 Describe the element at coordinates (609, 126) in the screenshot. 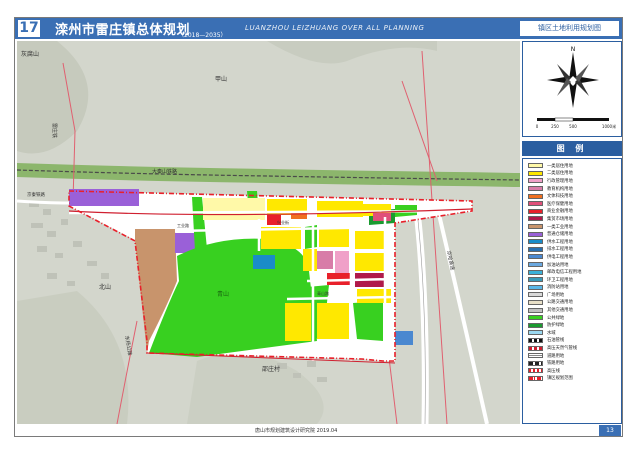

I see `scale-tick-1000: 1000米` at that location.